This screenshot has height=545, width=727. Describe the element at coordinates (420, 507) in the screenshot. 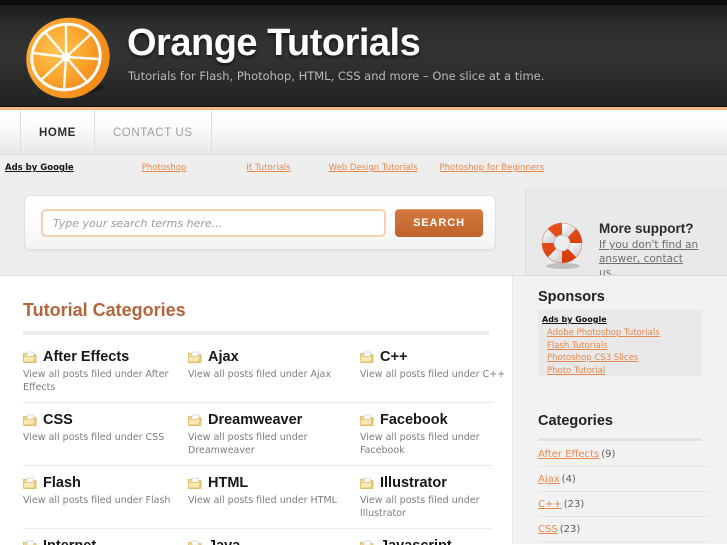

I see `category-description: View all posts filed under Illustrator` at that location.